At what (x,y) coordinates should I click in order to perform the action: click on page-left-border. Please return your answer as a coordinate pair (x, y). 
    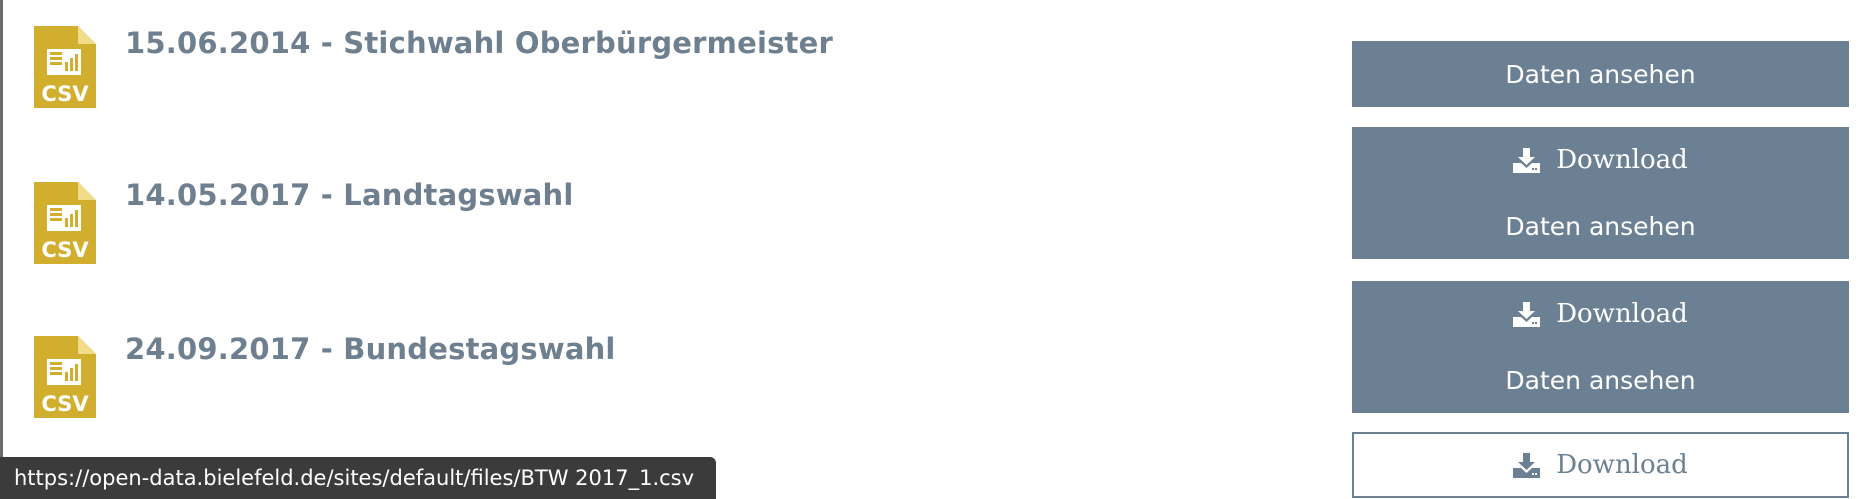
    Looking at the image, I should click on (1, 249).